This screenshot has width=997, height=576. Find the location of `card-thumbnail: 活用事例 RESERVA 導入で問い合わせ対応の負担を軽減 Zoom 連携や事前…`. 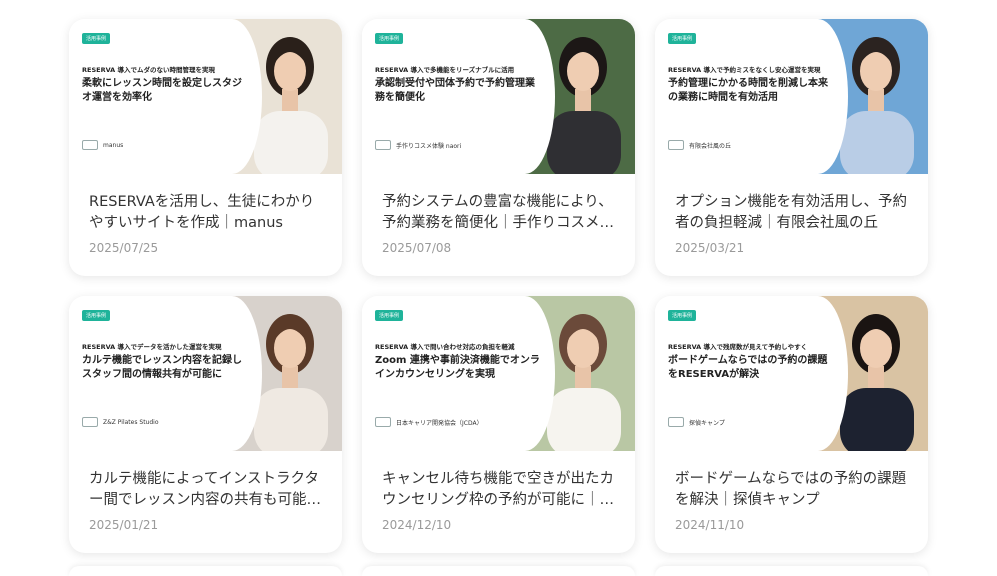

card-thumbnail: 活用事例 RESERVA 導入で問い合わせ対応の負担を軽減 Zoom 連携や事前… is located at coordinates (498, 373).